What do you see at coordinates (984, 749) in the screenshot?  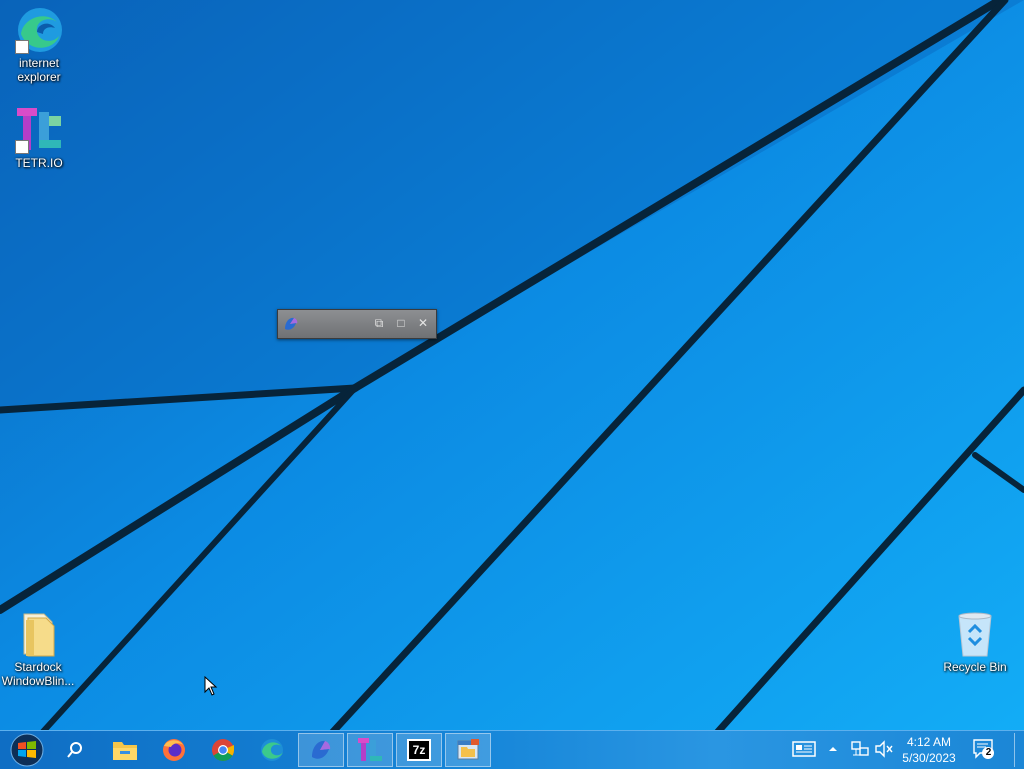 I see `notification-center-button: 2` at bounding box center [984, 749].